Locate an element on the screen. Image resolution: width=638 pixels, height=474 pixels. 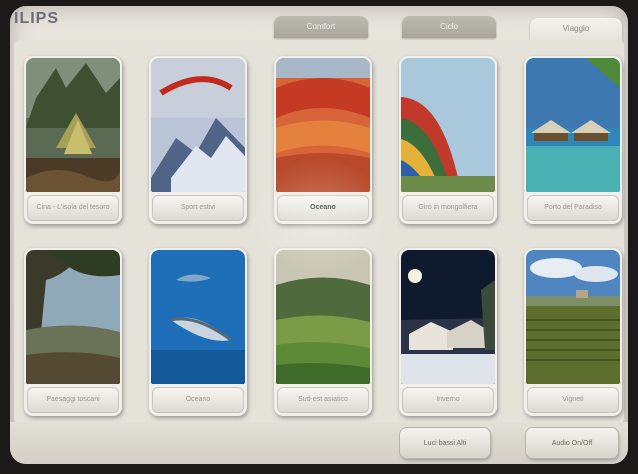
program-card-sport-estivi: Sport estivi is located at coordinates (198, 140).